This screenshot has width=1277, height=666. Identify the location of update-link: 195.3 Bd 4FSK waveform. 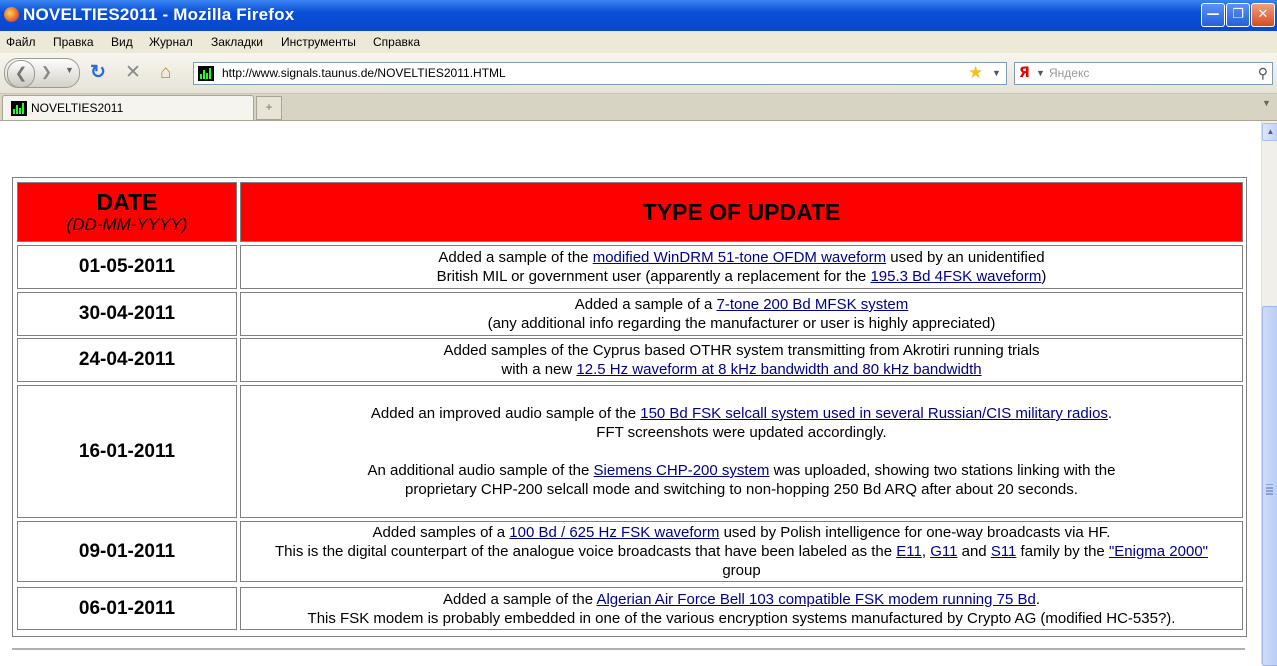
(955, 276).